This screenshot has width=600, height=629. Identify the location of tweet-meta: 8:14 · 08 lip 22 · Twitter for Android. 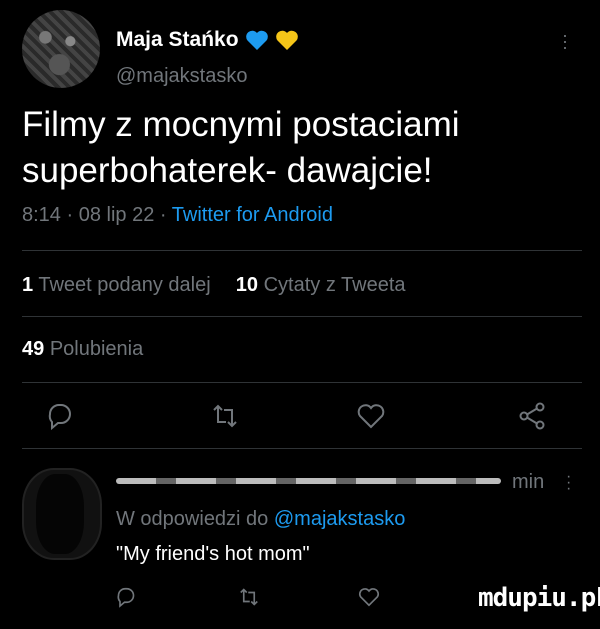
(177, 215).